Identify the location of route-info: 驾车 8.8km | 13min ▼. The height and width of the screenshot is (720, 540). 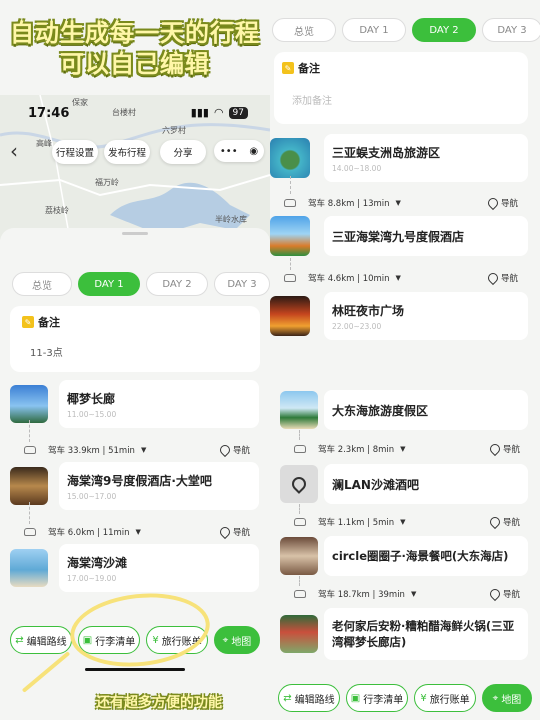
(342, 203).